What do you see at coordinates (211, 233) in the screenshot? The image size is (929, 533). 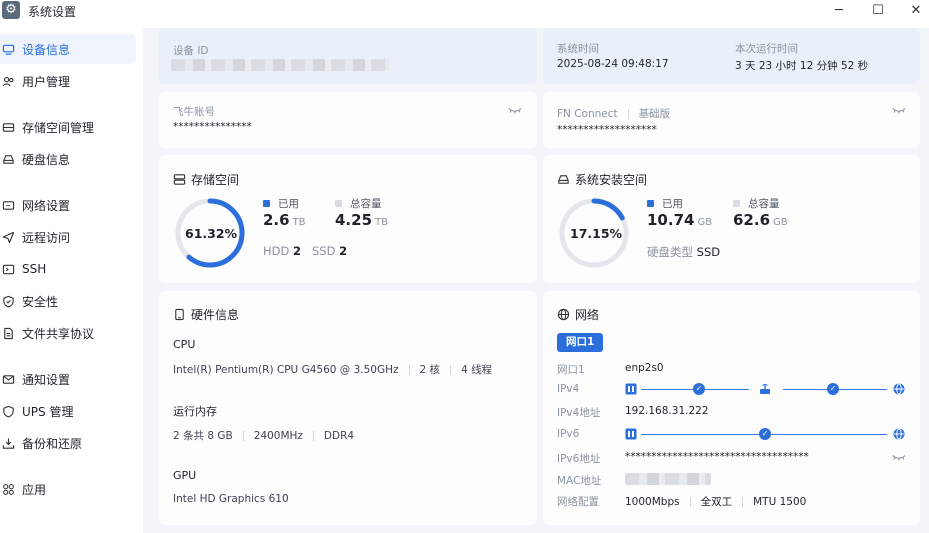 I see `storage-percent: 61.32%` at bounding box center [211, 233].